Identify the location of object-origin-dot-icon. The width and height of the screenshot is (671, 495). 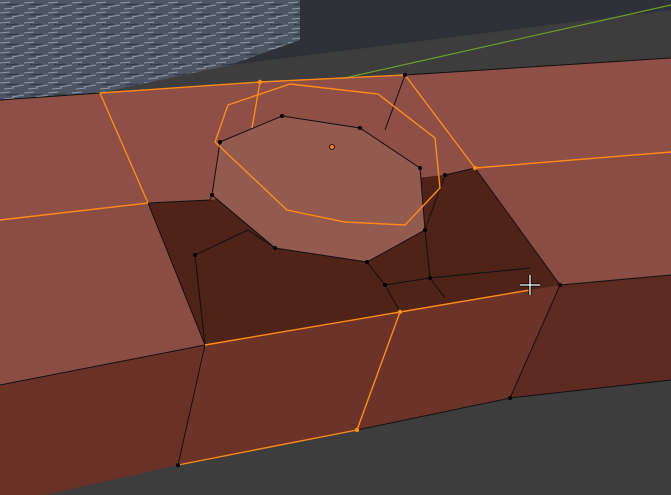
(332, 147).